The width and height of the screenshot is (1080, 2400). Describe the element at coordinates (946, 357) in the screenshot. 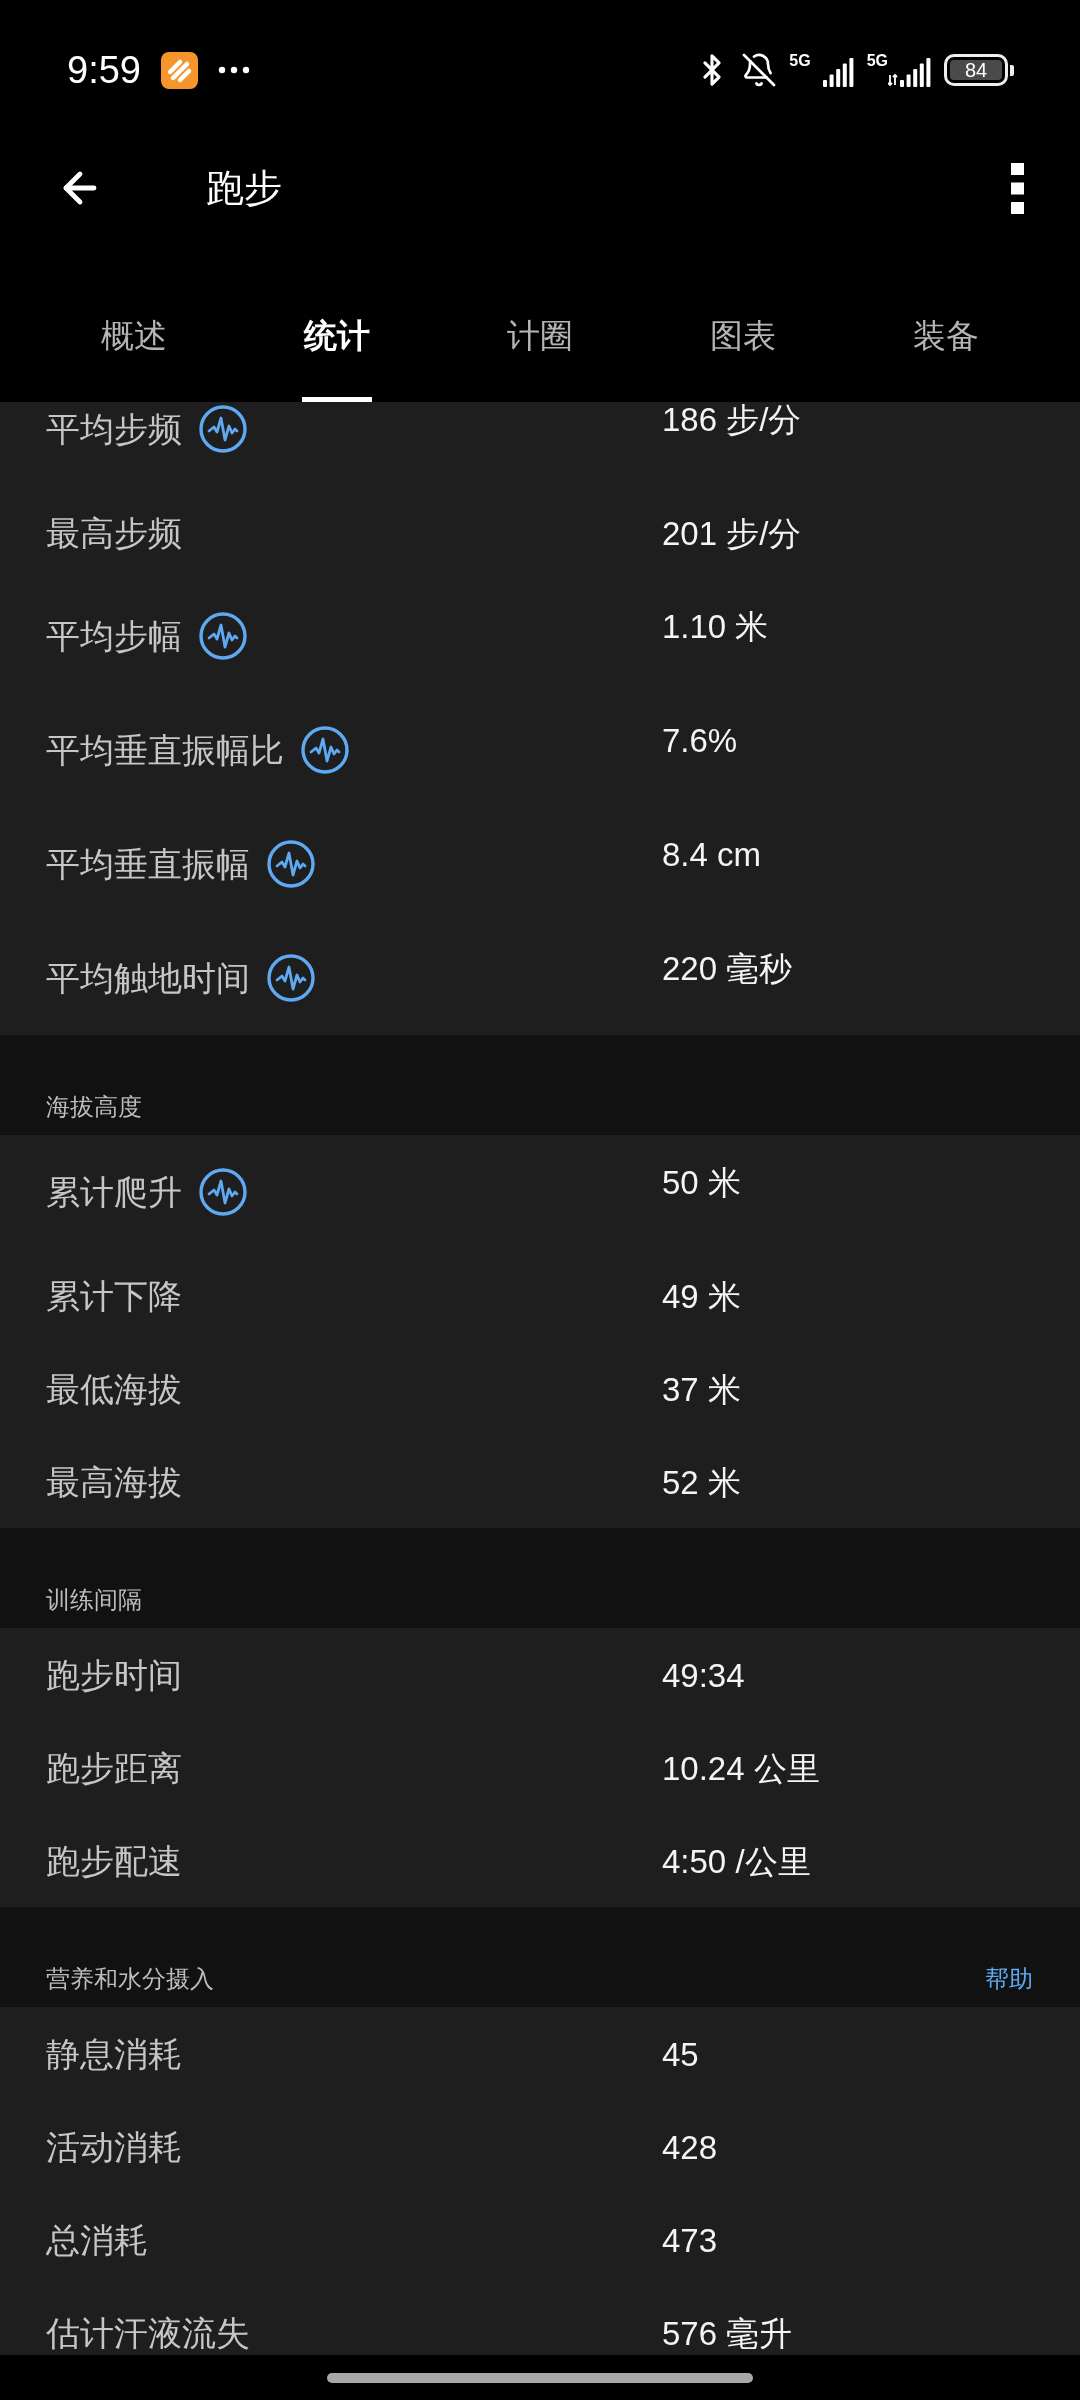

I see `tab: 装备` at that location.